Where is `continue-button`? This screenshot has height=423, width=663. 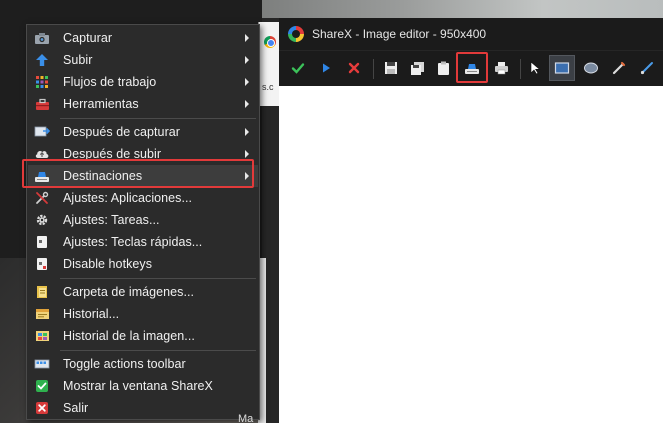 continue-button is located at coordinates (326, 68).